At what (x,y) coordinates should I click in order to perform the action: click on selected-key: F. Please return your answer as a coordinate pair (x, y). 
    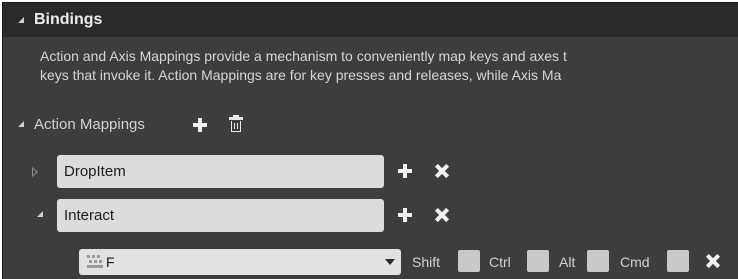
    Looking at the image, I should click on (110, 262).